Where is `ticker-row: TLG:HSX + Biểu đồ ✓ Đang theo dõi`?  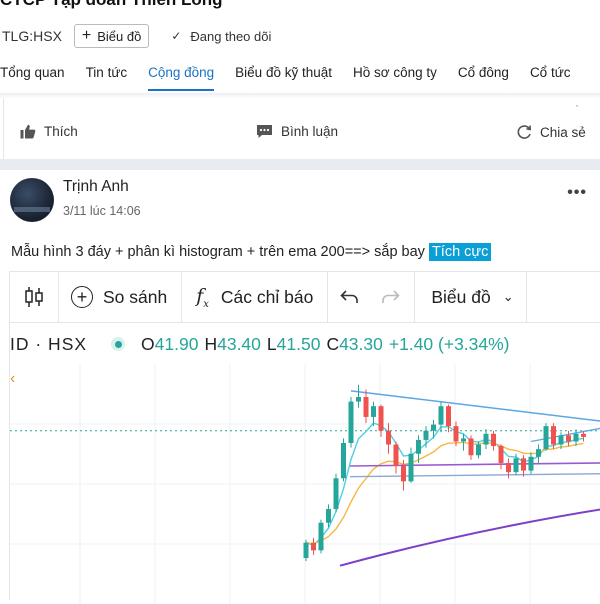 ticker-row: TLG:HSX + Biểu đồ ✓ Đang theo dõi is located at coordinates (135, 36).